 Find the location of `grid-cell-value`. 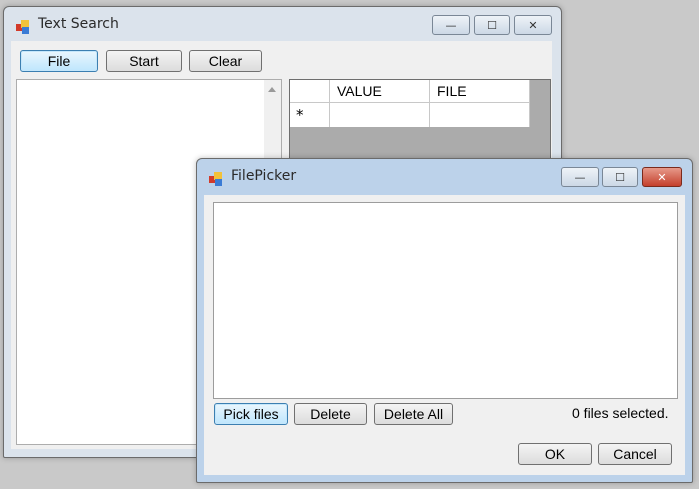

grid-cell-value is located at coordinates (380, 115).